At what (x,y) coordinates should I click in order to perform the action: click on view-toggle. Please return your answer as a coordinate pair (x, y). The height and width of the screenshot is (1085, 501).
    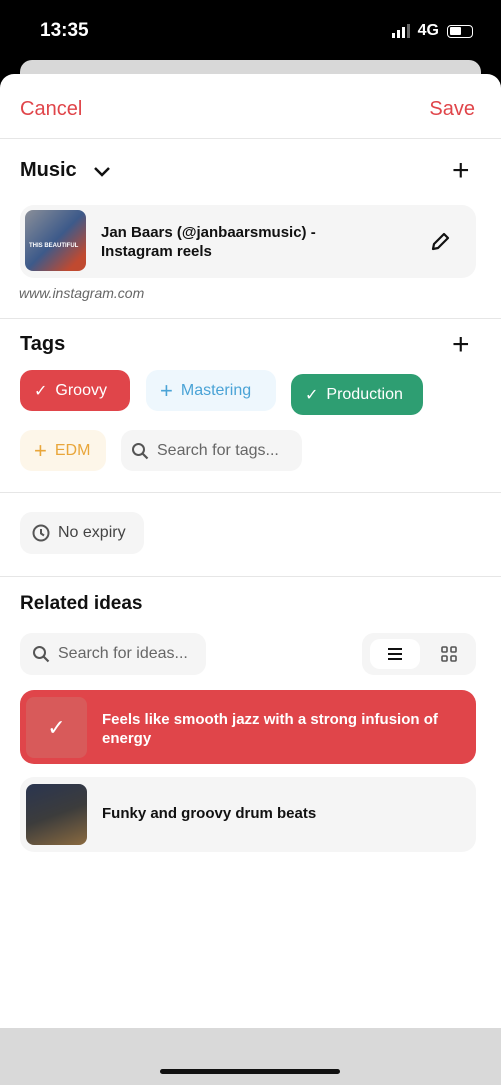
    Looking at the image, I should click on (419, 654).